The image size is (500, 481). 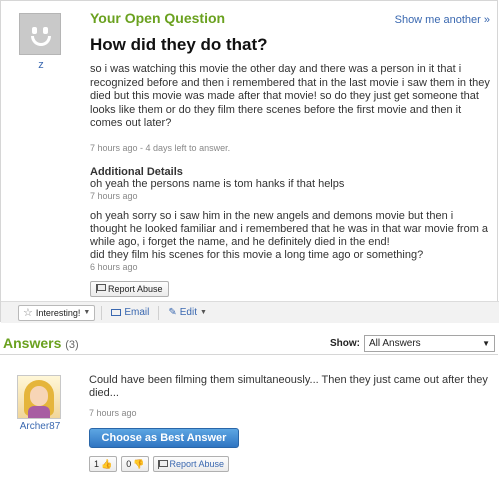 I want to click on show-another-link: Show me another », so click(x=442, y=20).